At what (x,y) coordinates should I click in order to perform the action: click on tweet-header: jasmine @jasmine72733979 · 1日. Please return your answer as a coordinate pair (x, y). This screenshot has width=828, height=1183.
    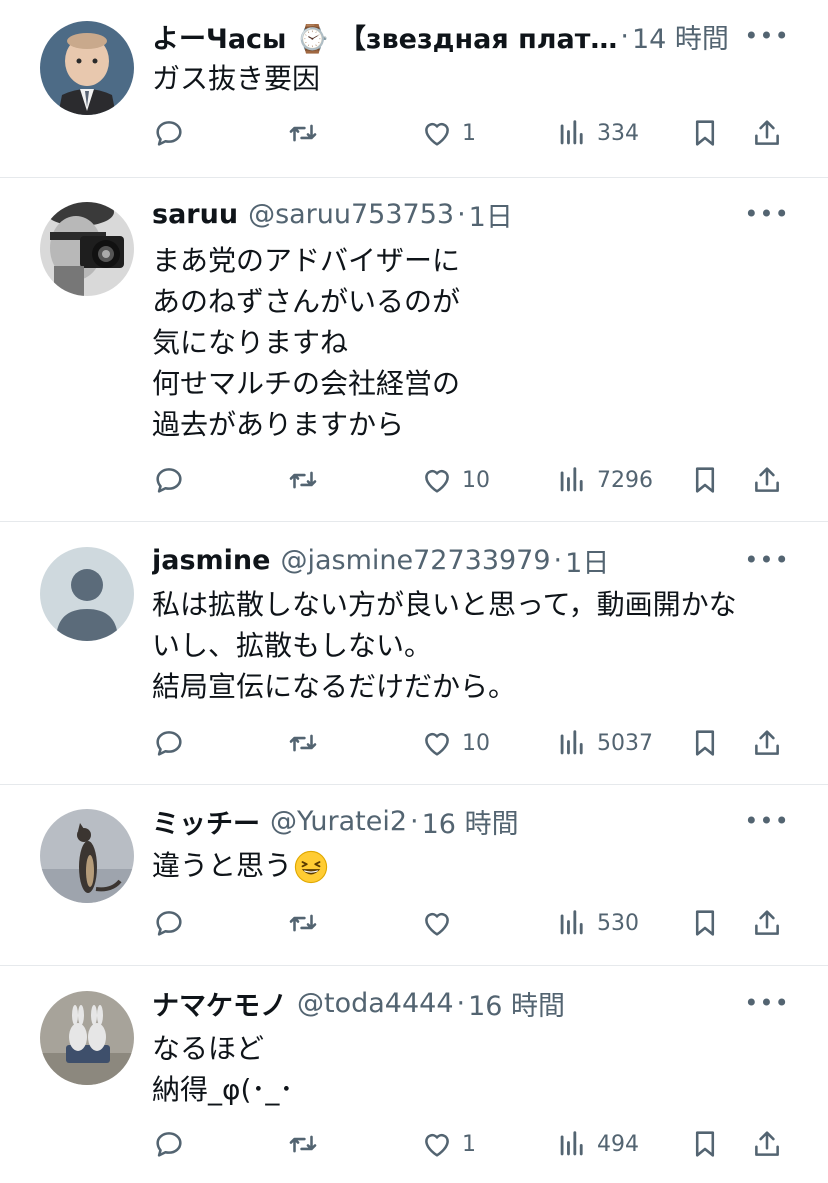
    Looking at the image, I should click on (460, 560).